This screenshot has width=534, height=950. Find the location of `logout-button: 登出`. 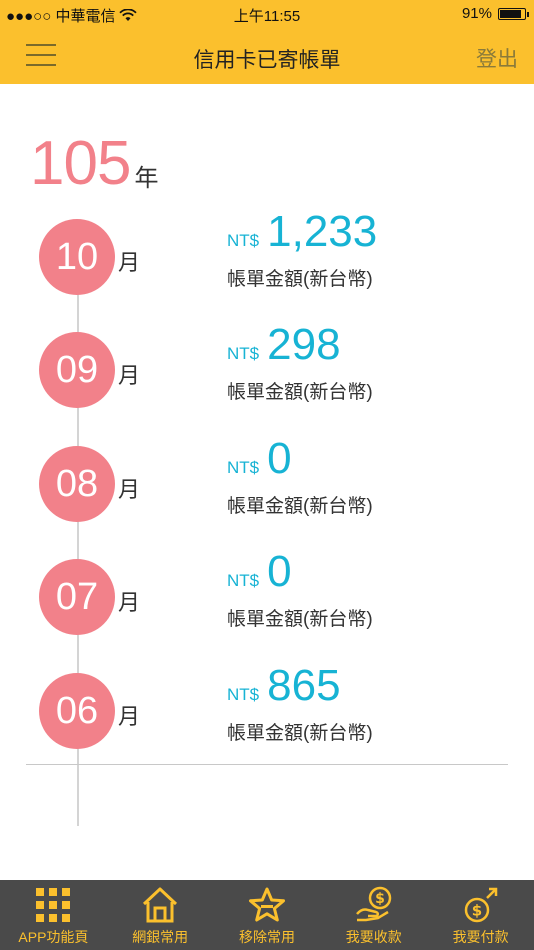

logout-button: 登出 is located at coordinates (497, 58).